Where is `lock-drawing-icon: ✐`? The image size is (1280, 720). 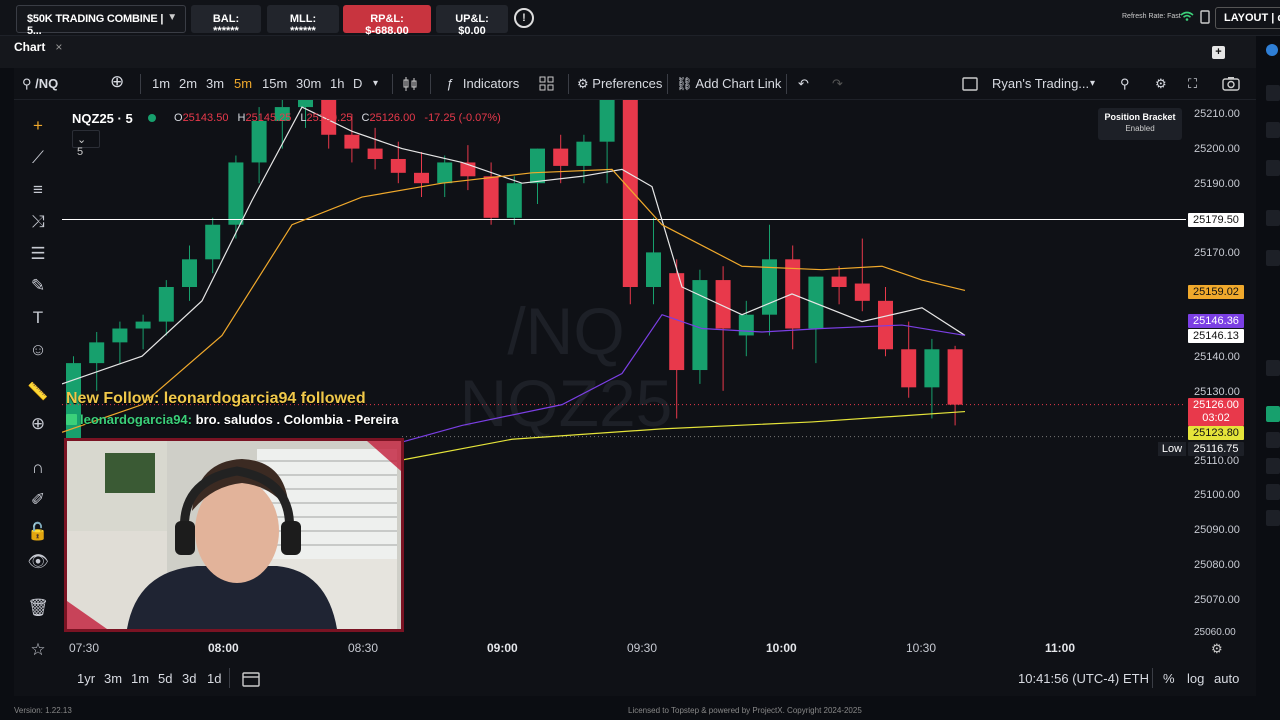
lock-drawing-icon: ✐ is located at coordinates (38, 500).